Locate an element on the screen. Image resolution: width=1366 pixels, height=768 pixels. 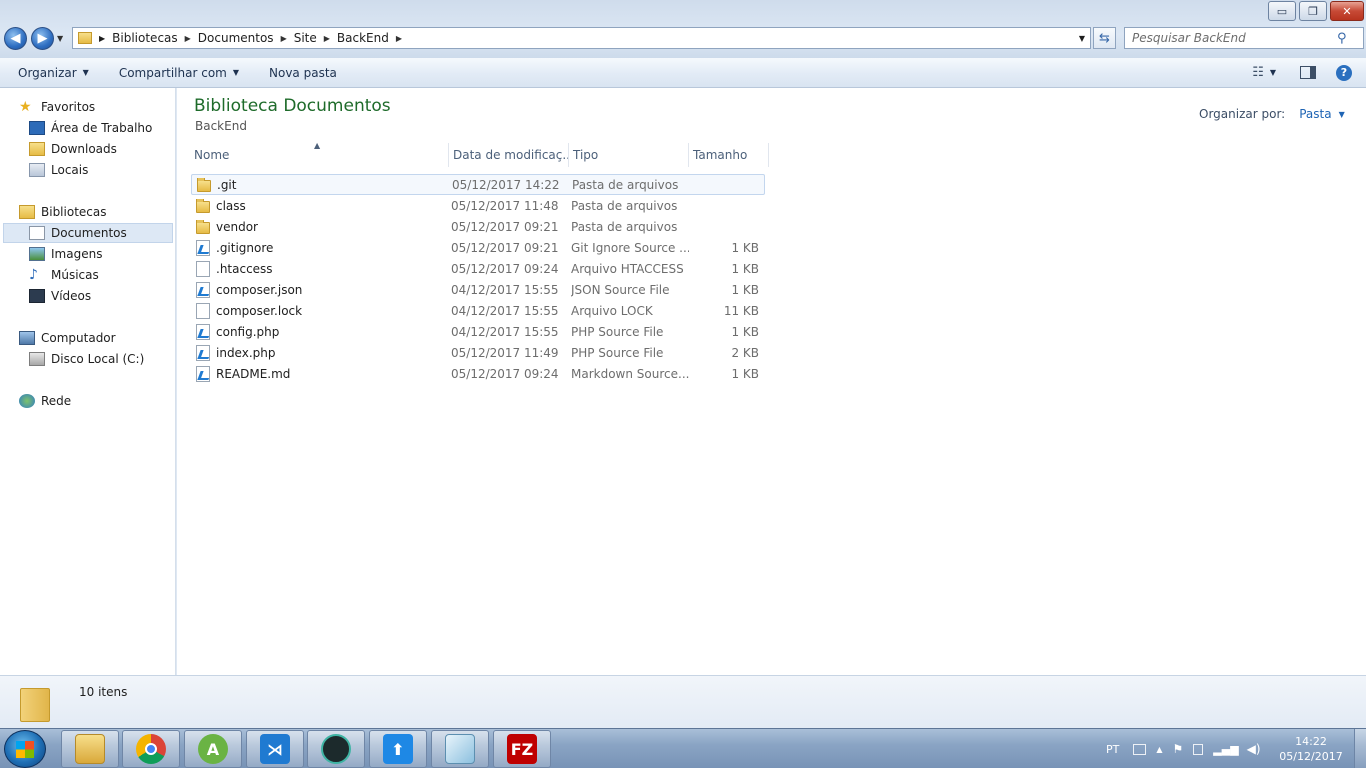
nav-pictures: Imagens is located at coordinates (65, 254).